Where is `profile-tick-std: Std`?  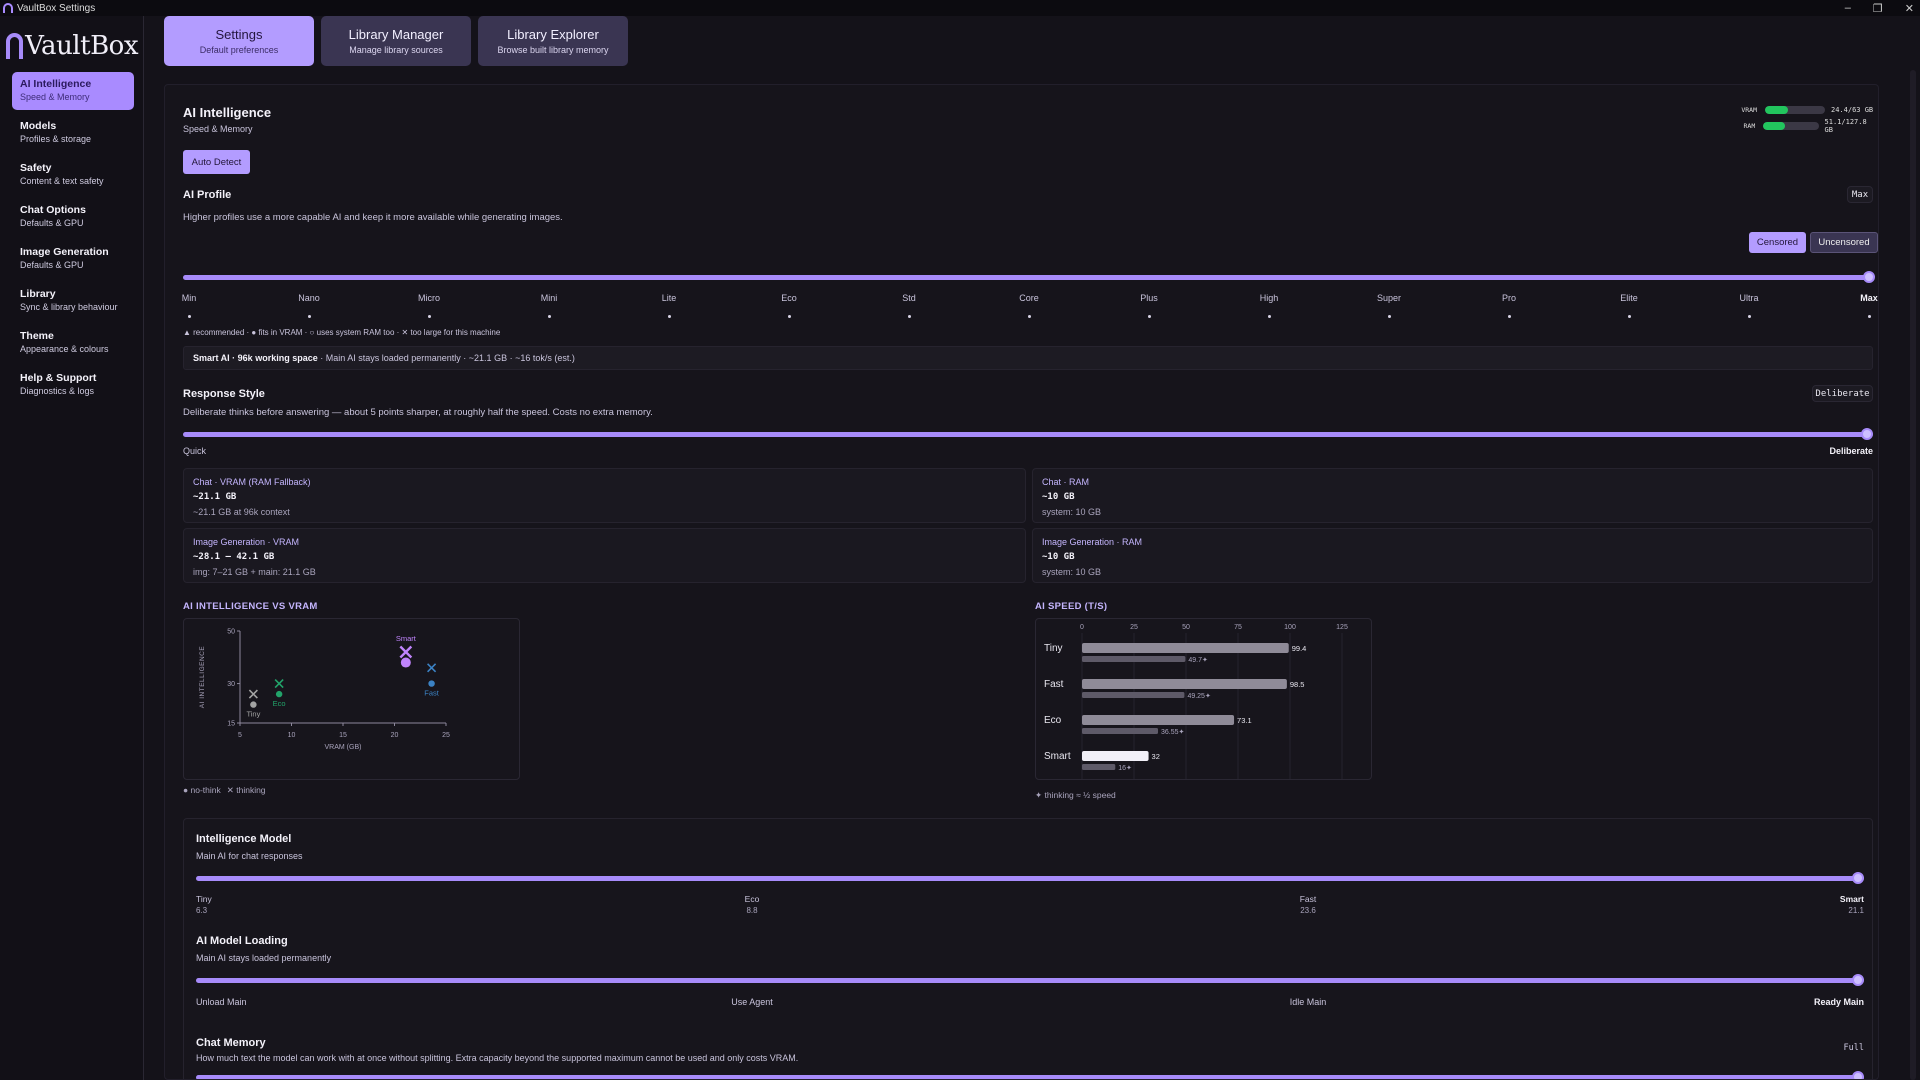 profile-tick-std: Std is located at coordinates (909, 298).